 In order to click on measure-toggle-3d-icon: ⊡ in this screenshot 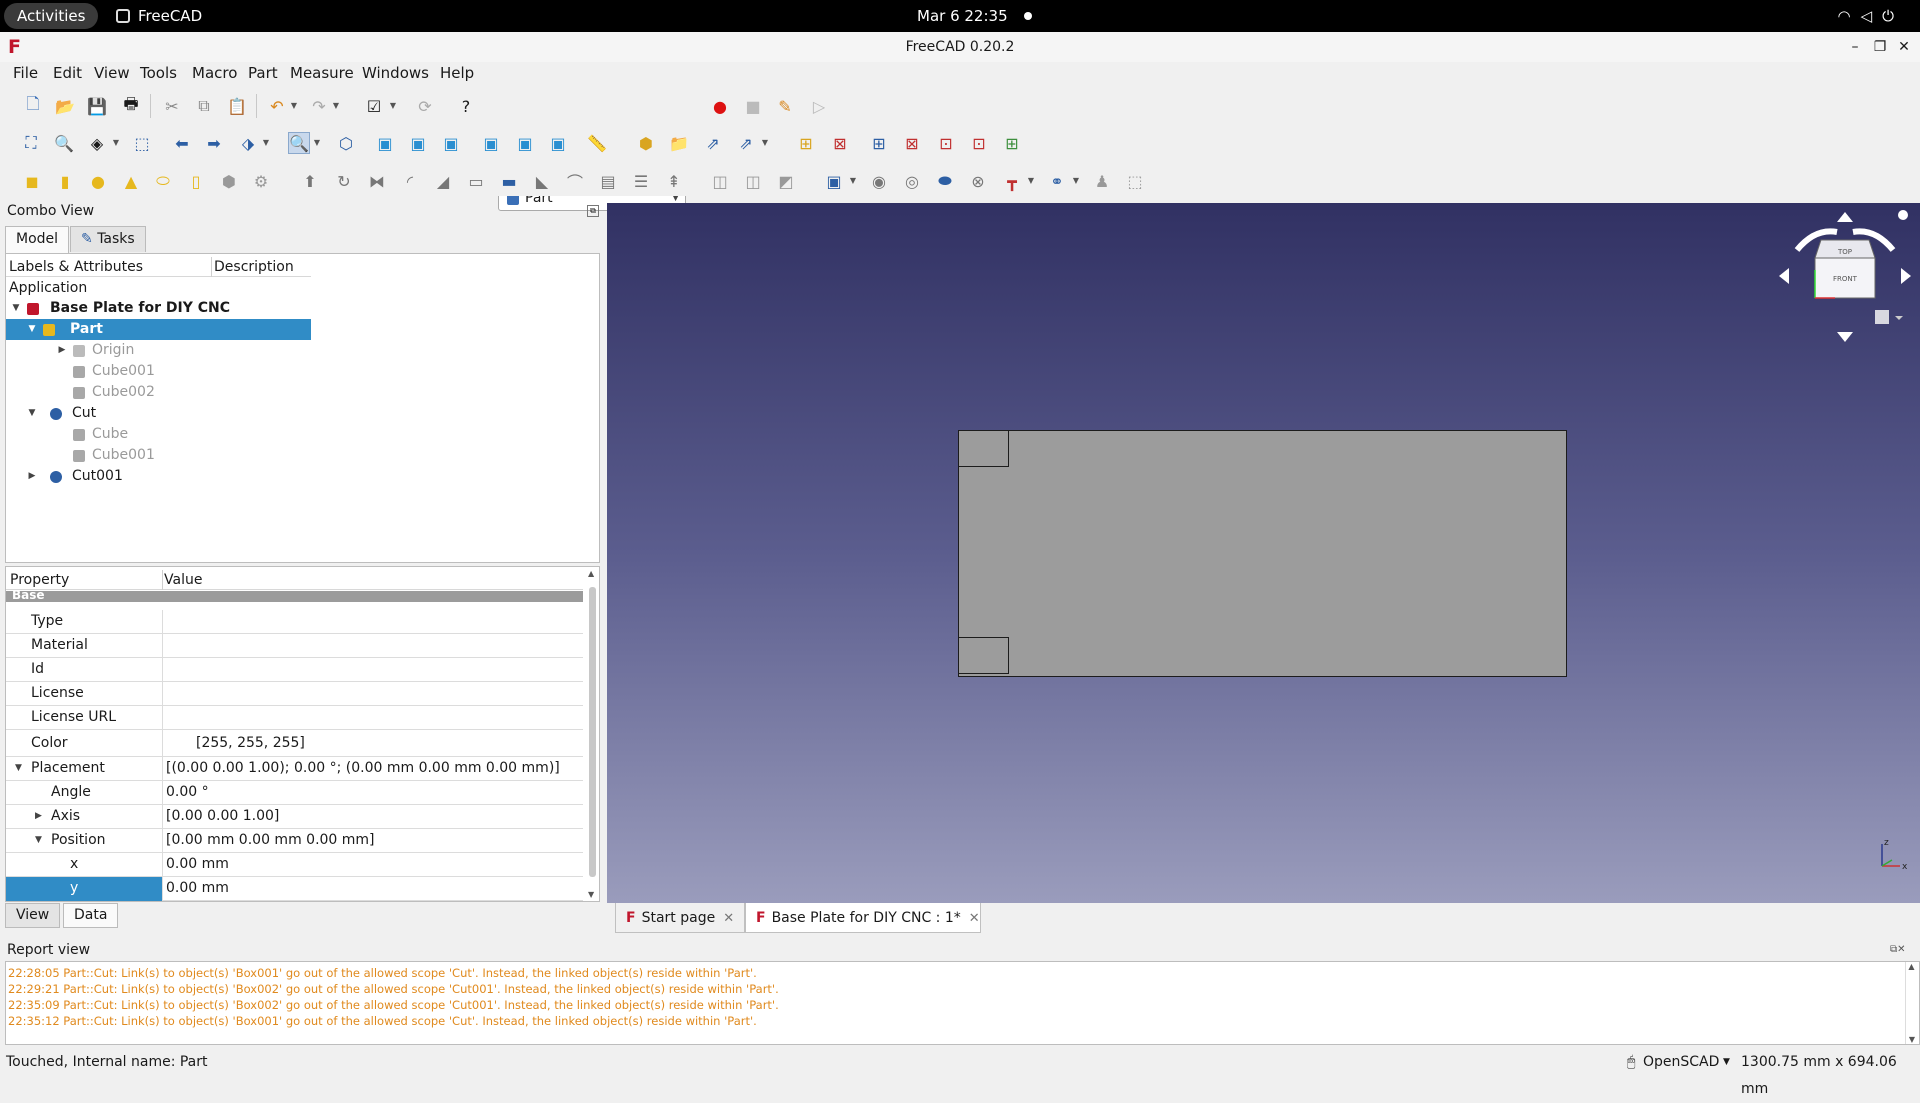, I will do `click(979, 143)`.